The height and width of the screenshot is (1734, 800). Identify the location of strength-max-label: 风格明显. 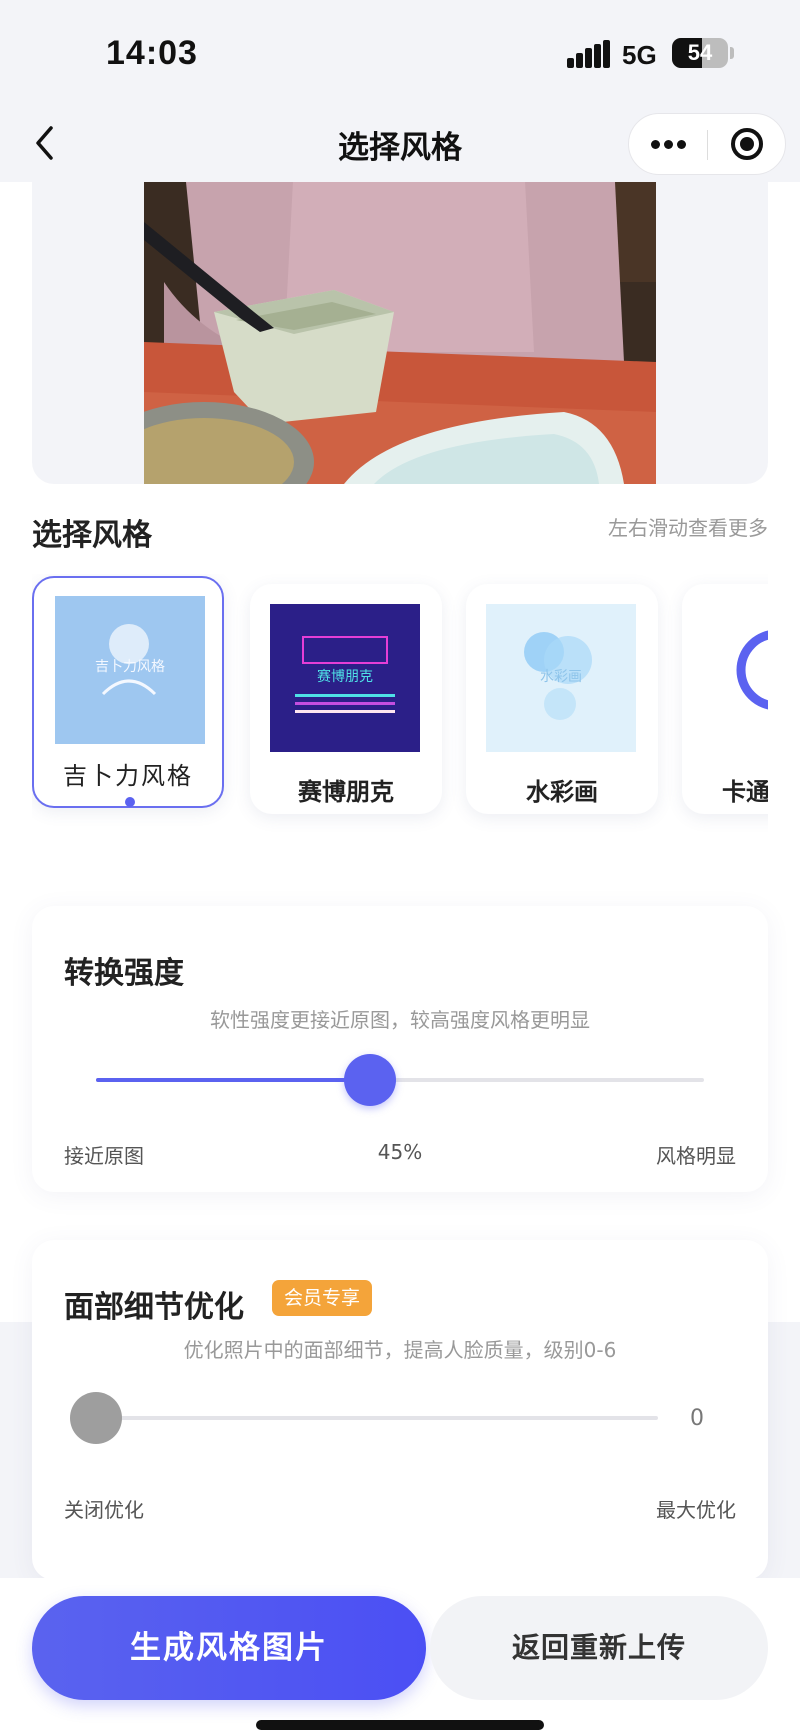
(696, 1156).